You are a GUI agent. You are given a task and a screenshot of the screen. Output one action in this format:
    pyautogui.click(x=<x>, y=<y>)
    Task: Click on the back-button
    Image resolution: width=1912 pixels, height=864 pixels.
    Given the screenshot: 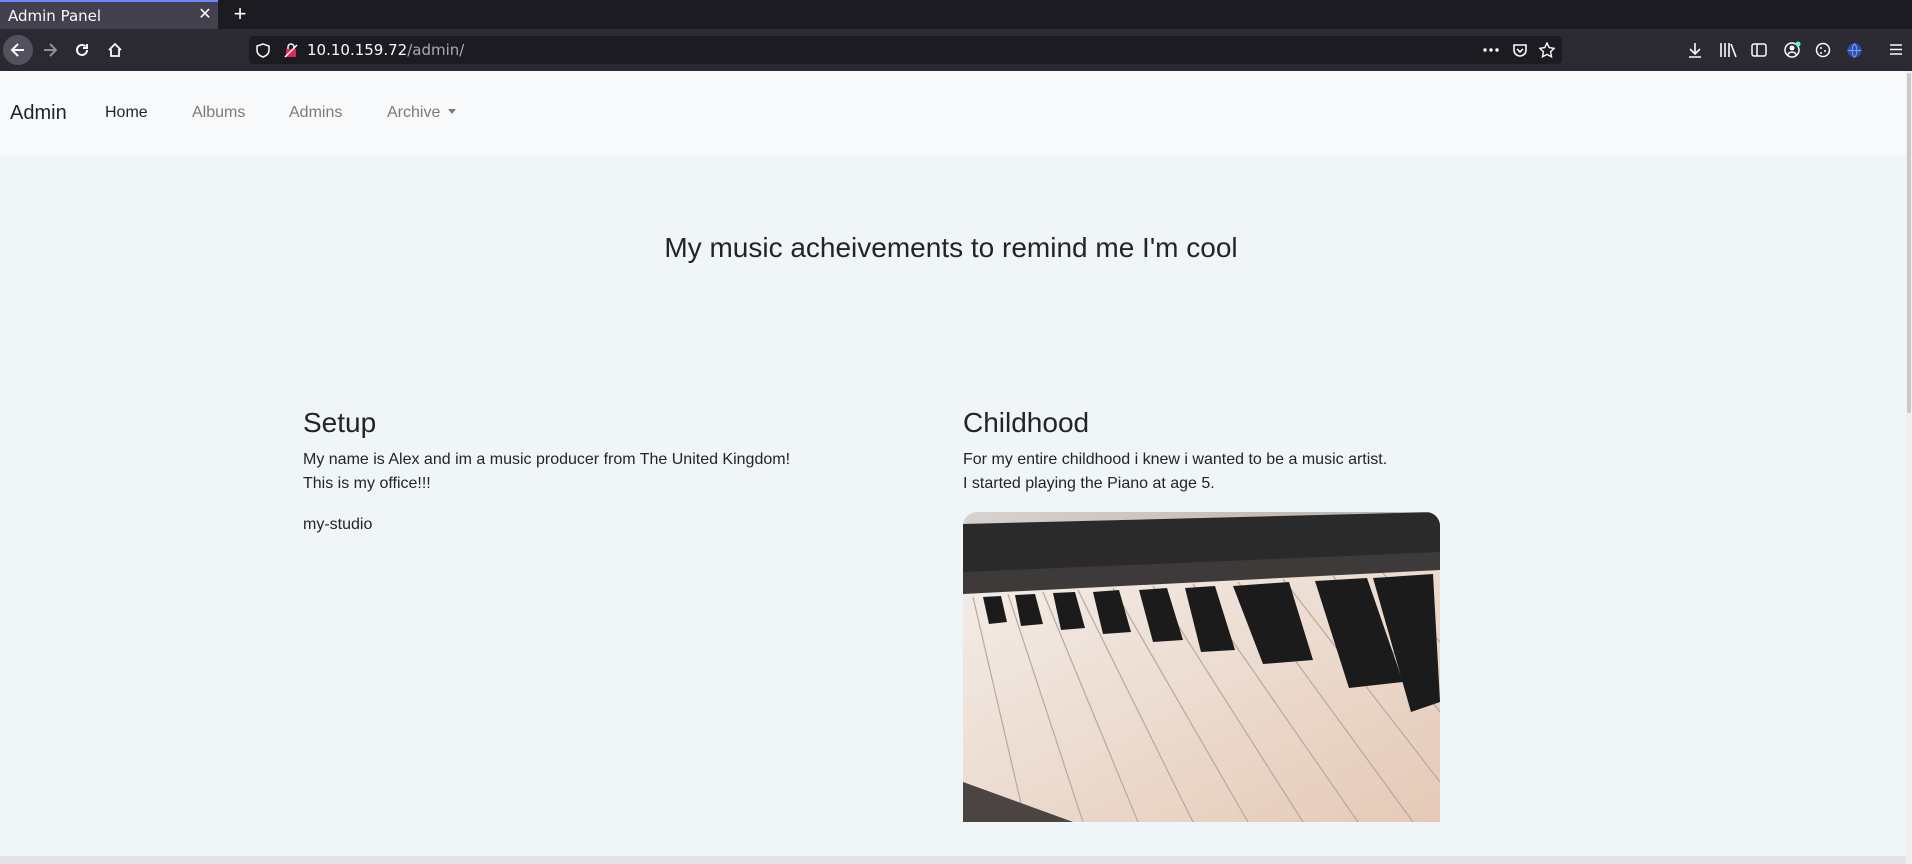 What is the action you would take?
    pyautogui.click(x=18, y=50)
    